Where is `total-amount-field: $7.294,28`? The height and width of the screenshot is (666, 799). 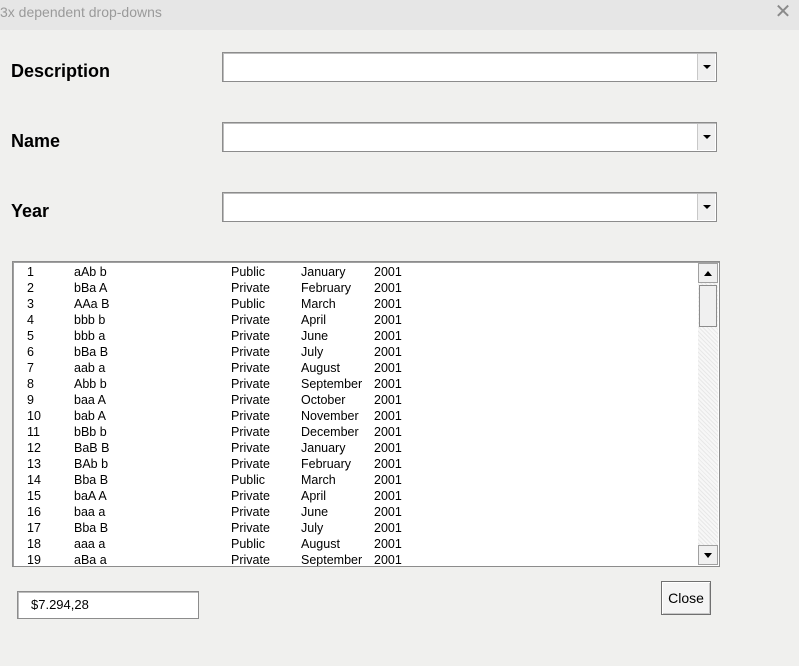 total-amount-field: $7.294,28 is located at coordinates (108, 605).